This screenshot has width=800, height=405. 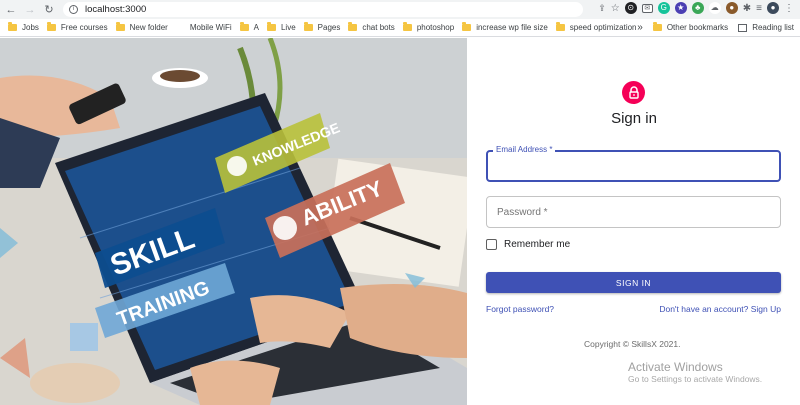 I want to click on remember-label: Remember me, so click(x=537, y=244).